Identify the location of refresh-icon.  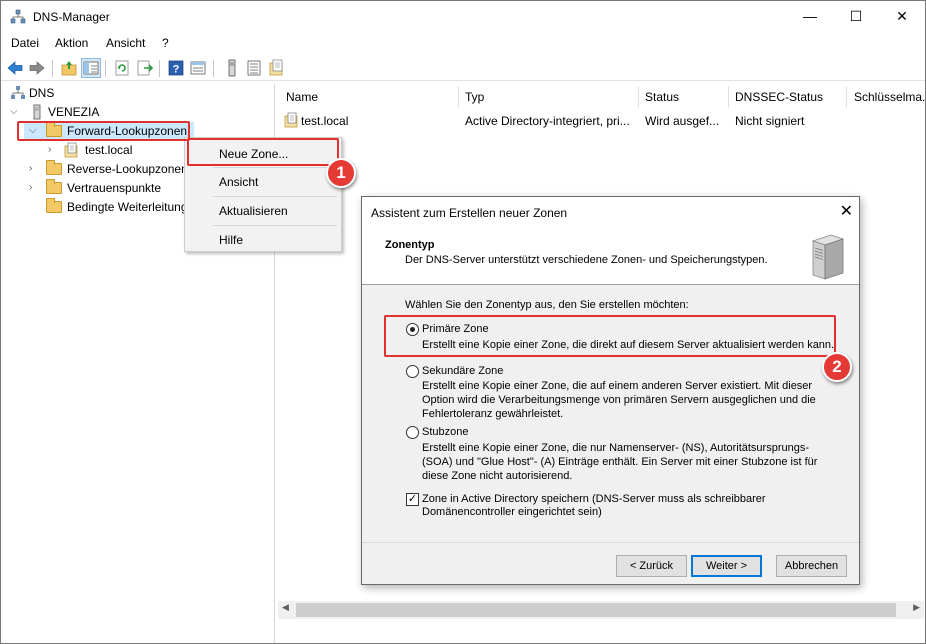
(122, 68).